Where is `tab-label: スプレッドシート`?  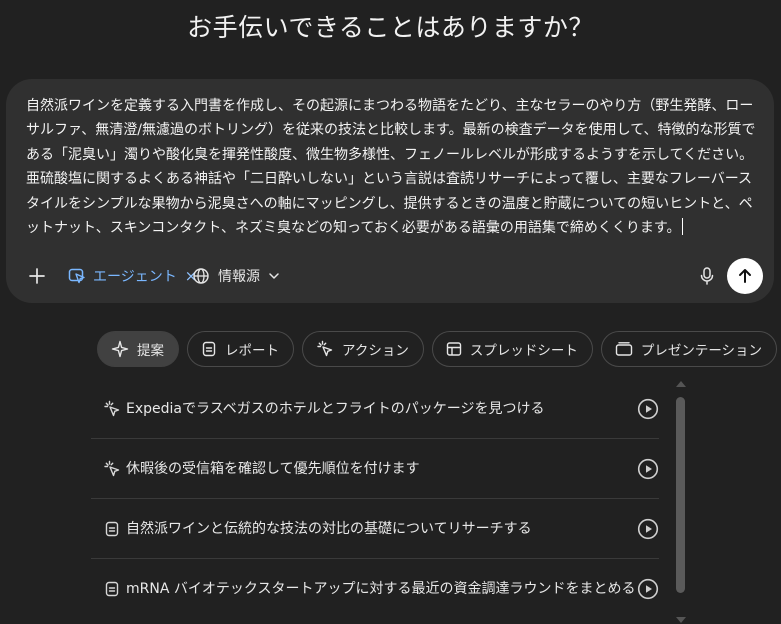 tab-label: スプレッドシート is located at coordinates (523, 351).